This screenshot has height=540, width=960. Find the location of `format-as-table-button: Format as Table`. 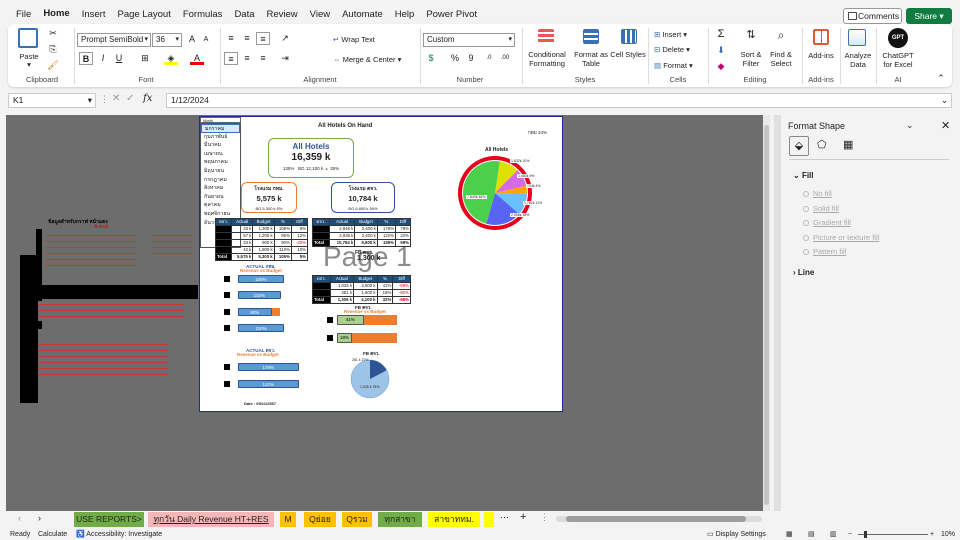

format-as-table-button: Format as Table is located at coordinates (591, 59).